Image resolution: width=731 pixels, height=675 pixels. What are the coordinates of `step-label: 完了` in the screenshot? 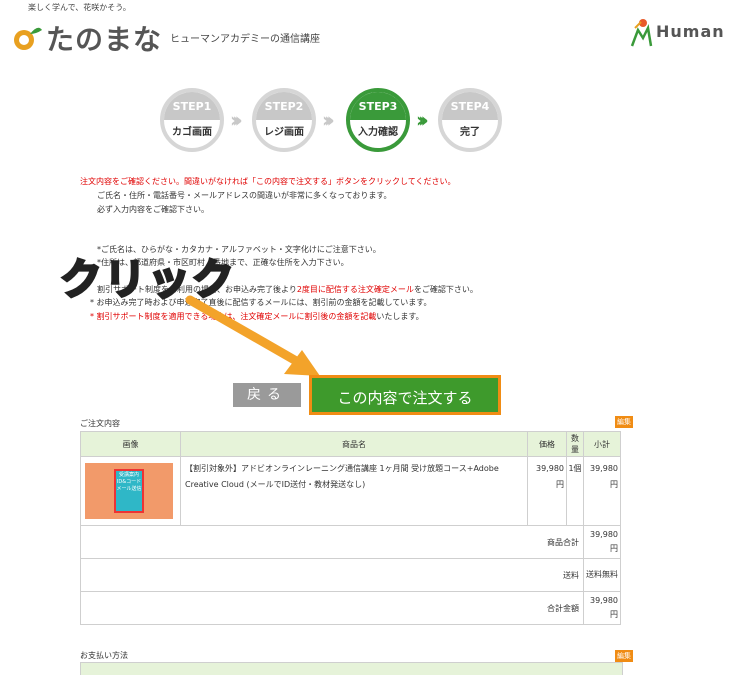 It's located at (470, 132).